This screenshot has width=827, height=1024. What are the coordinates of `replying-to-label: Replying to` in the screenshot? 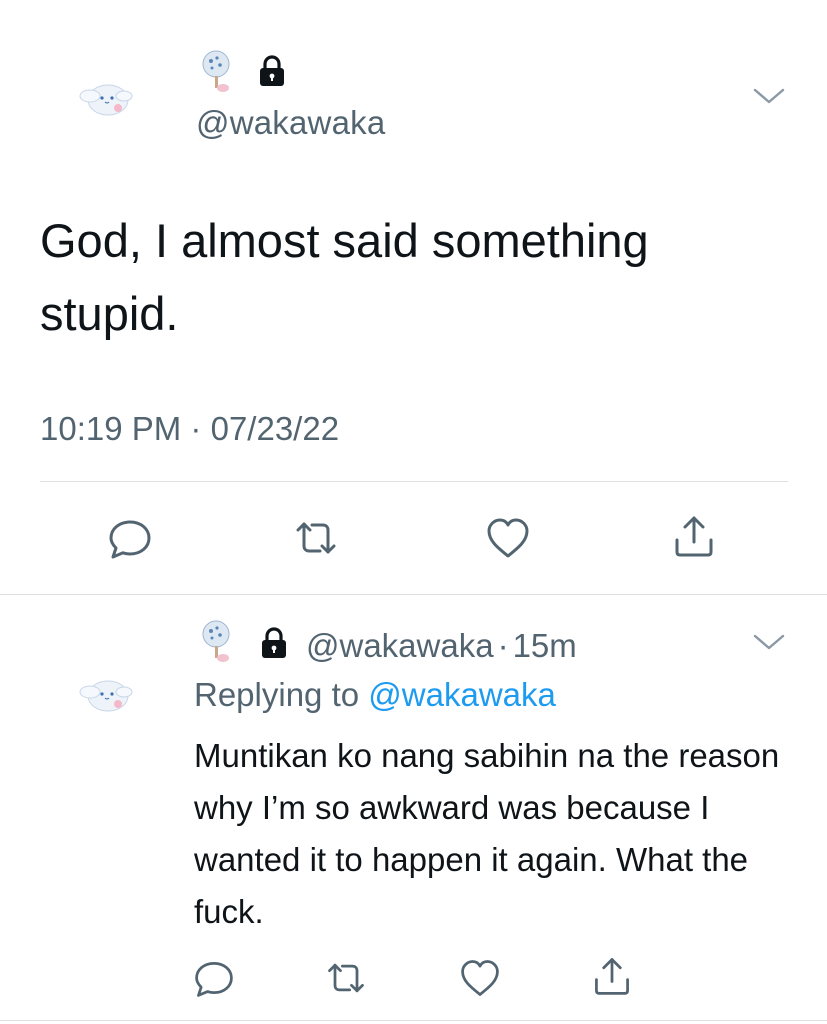 It's located at (277, 694).